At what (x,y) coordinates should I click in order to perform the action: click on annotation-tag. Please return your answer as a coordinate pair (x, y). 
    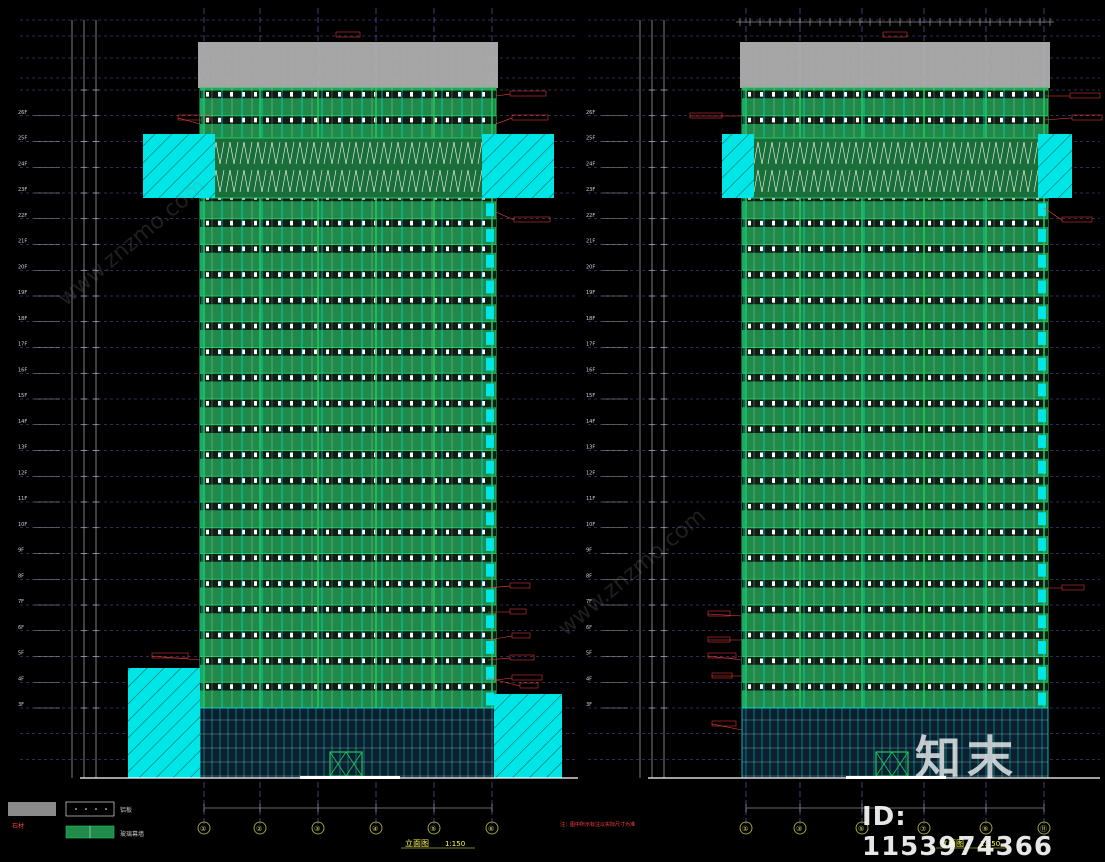
    Looking at the image, I should click on (518, 611).